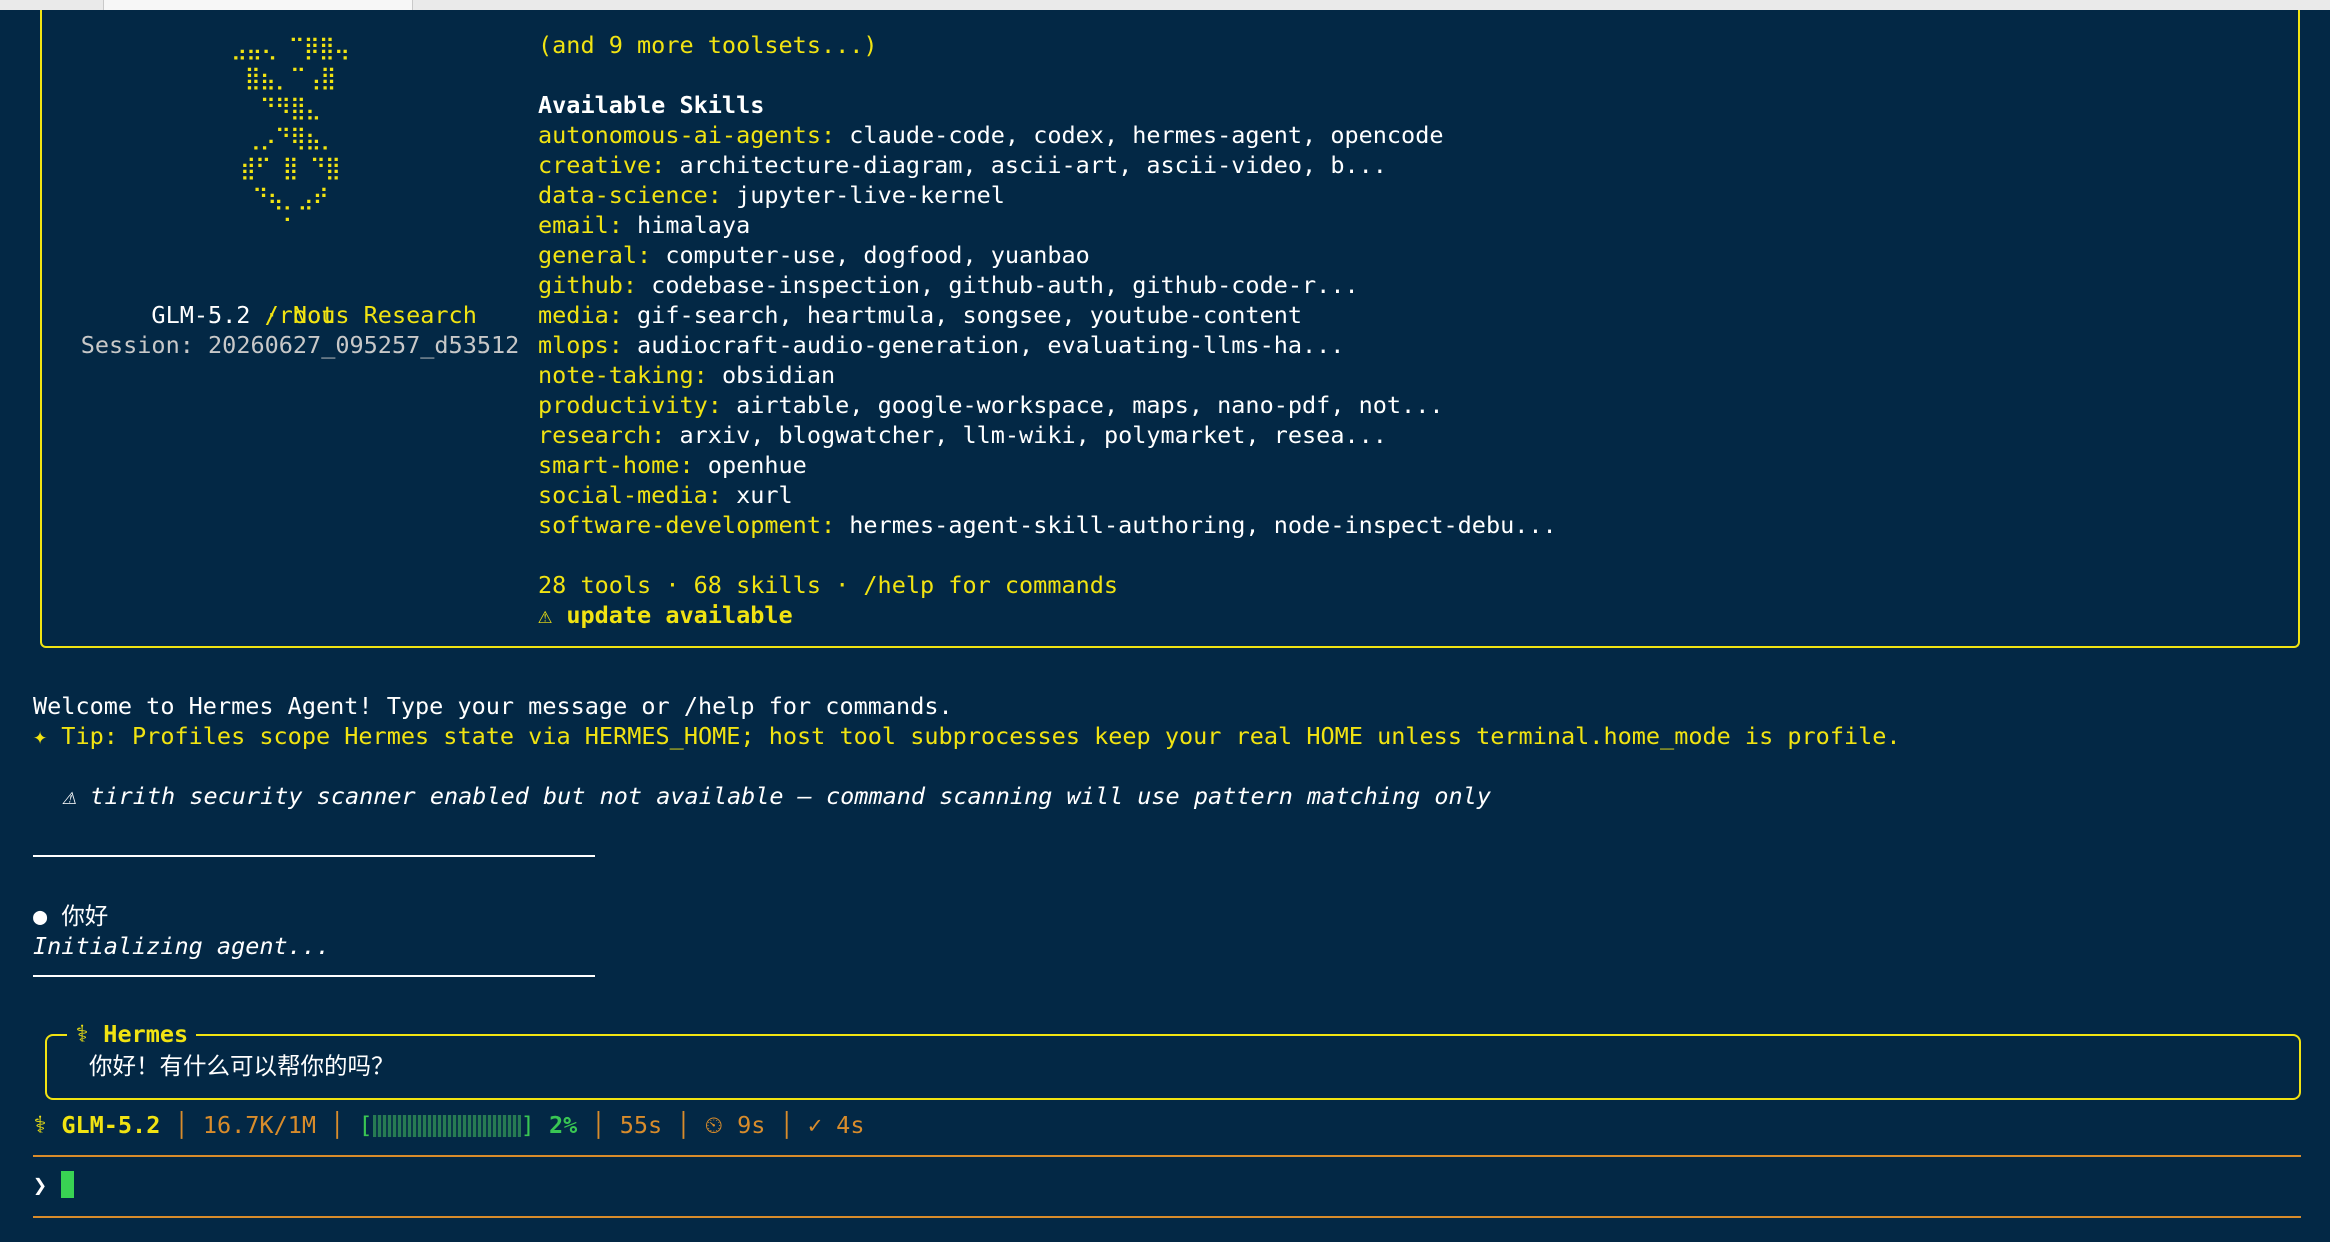  What do you see at coordinates (259, 1125) in the screenshot?
I see `context-usage: 16.7K/1M` at bounding box center [259, 1125].